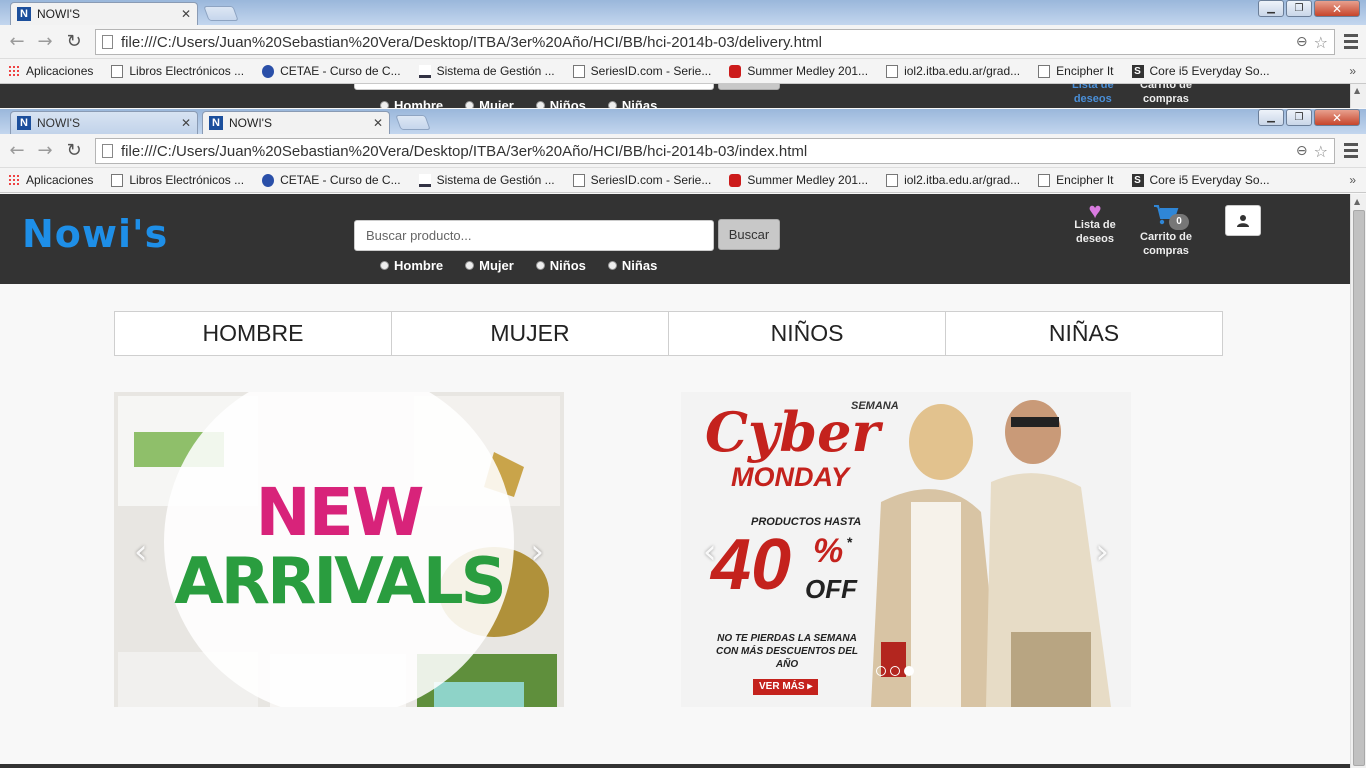 This screenshot has width=1366, height=768. Describe the element at coordinates (1166, 231) in the screenshot. I see `cart-link: Carrito de compras` at that location.